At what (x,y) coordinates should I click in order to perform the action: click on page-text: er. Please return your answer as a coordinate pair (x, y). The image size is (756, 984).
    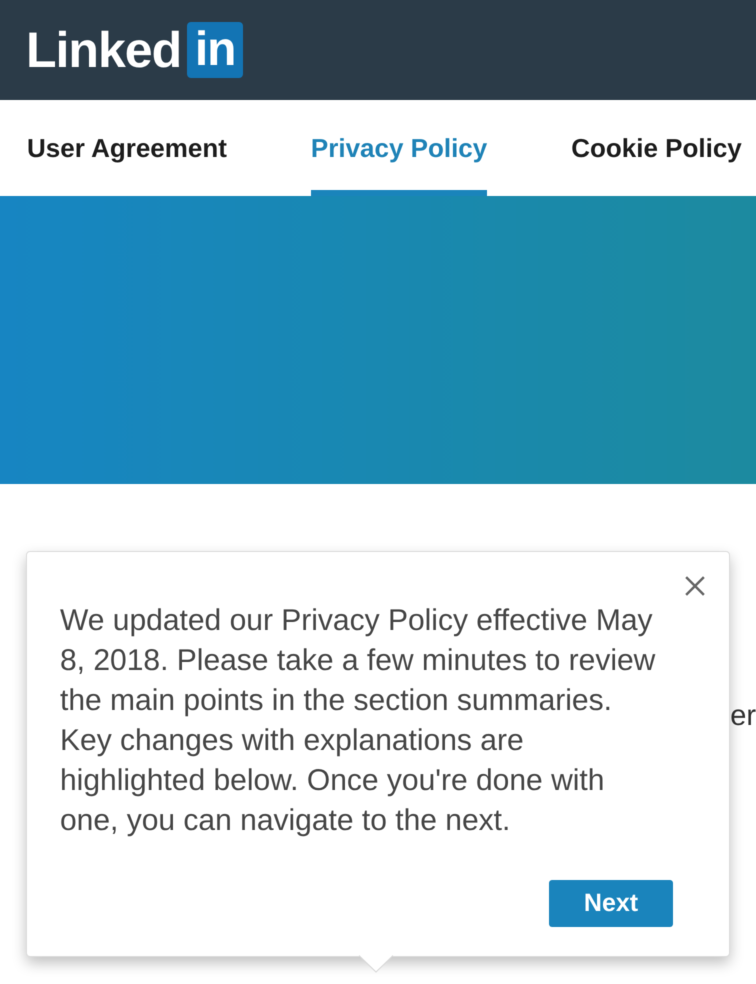
    Looking at the image, I should click on (743, 716).